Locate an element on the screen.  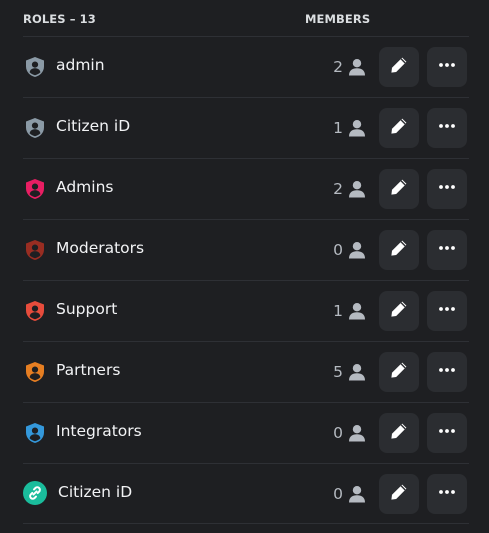
roles-count-heading: ROLES – 13 is located at coordinates (59, 19).